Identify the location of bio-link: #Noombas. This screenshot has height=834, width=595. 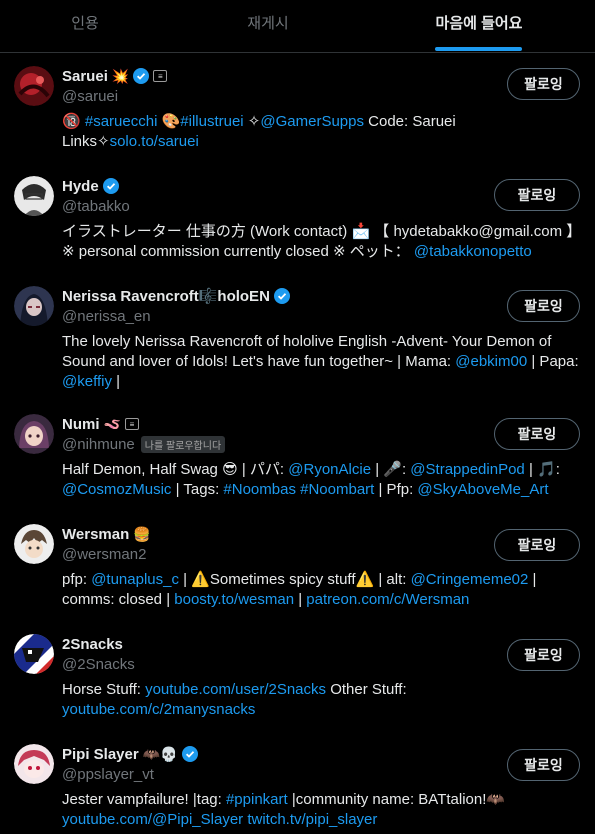
(259, 489).